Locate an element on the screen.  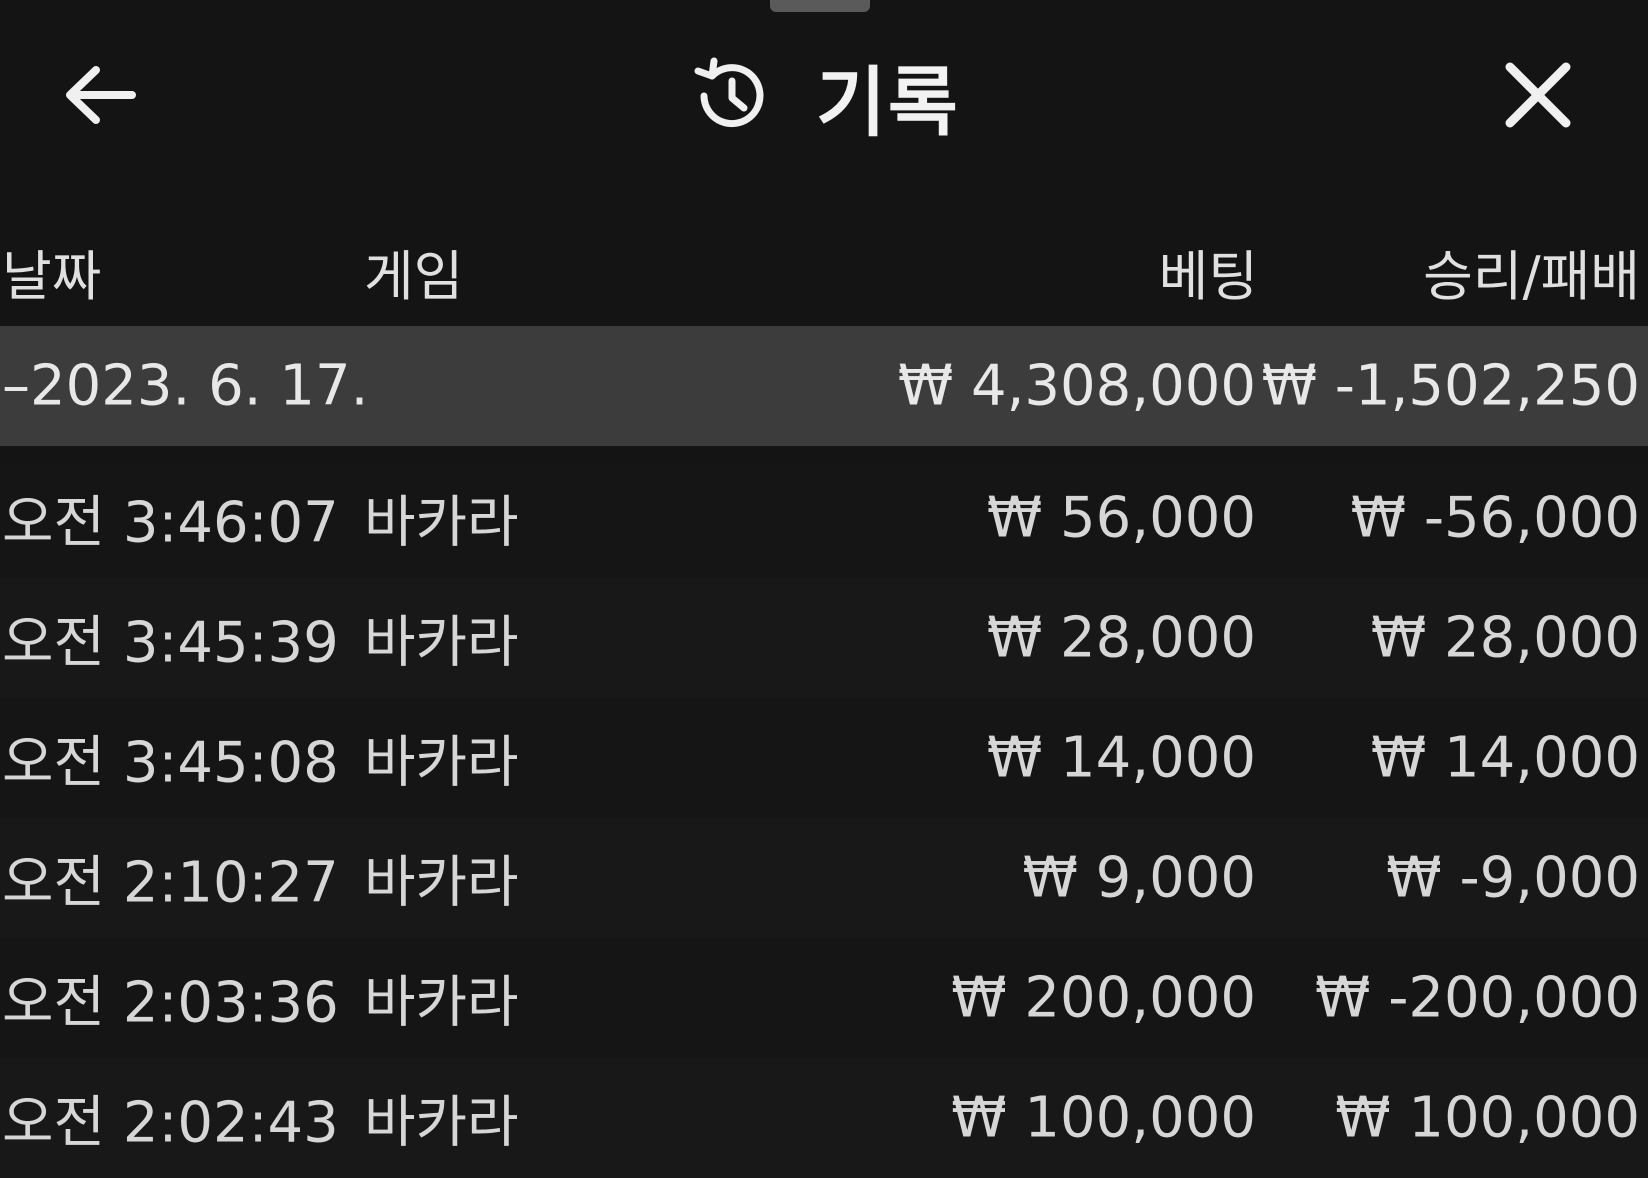
row-result: ₩ -9,000 is located at coordinates (1513, 878).